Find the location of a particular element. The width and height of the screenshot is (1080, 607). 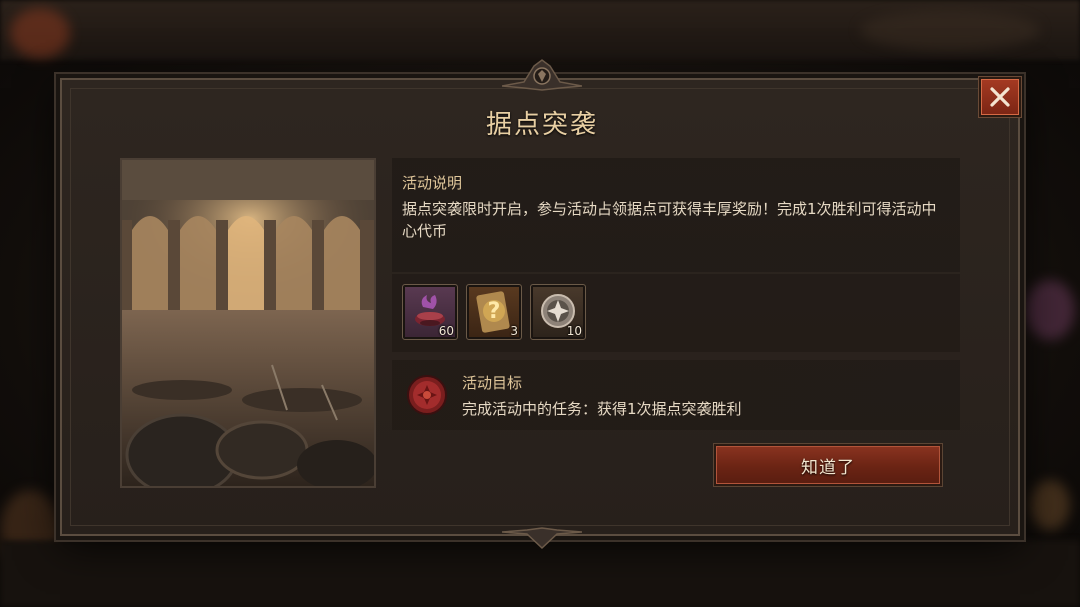

goal-label: 活动目标 is located at coordinates (492, 383).